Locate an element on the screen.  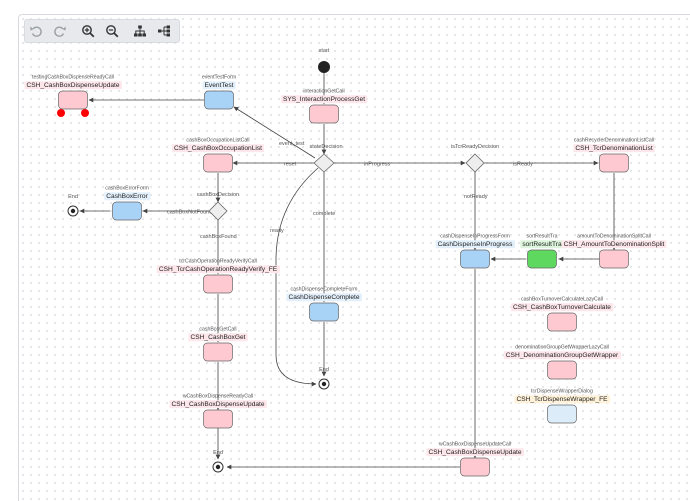
state-name: CSH_CashBoxGet is located at coordinates (218, 337).